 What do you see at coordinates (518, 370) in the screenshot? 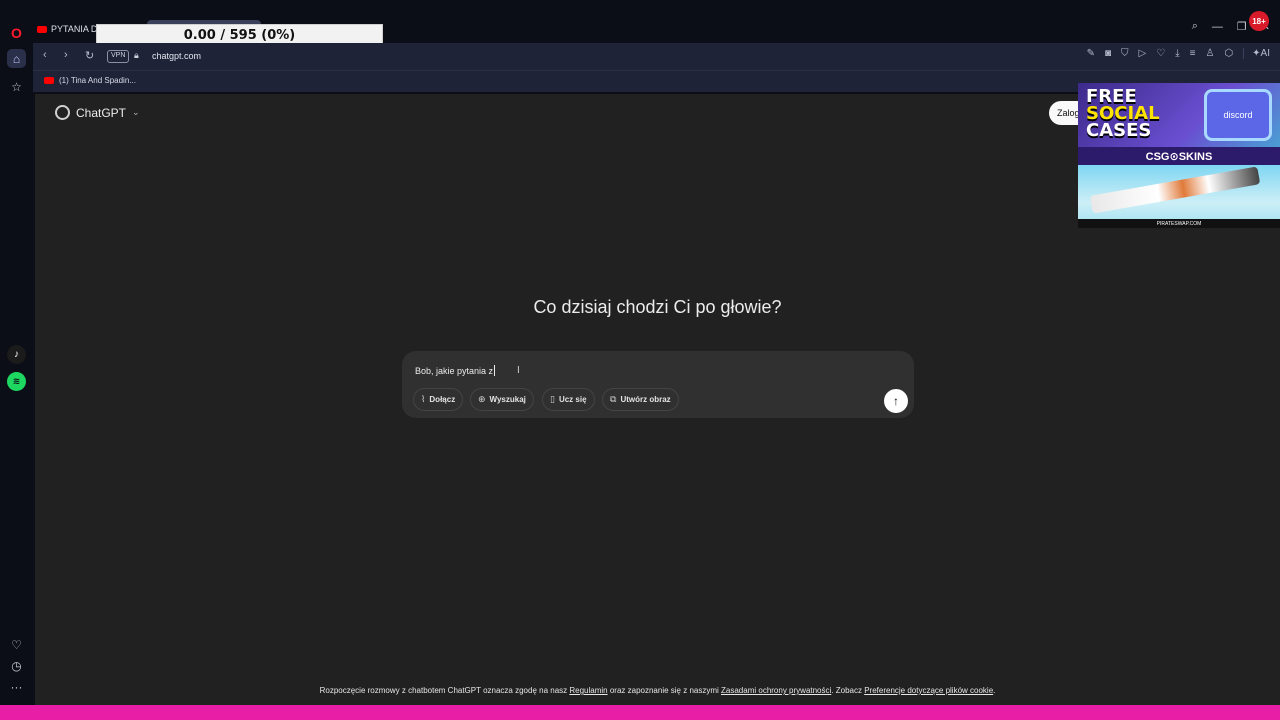
I see `ibeam-cursor-icon: I` at bounding box center [518, 370].